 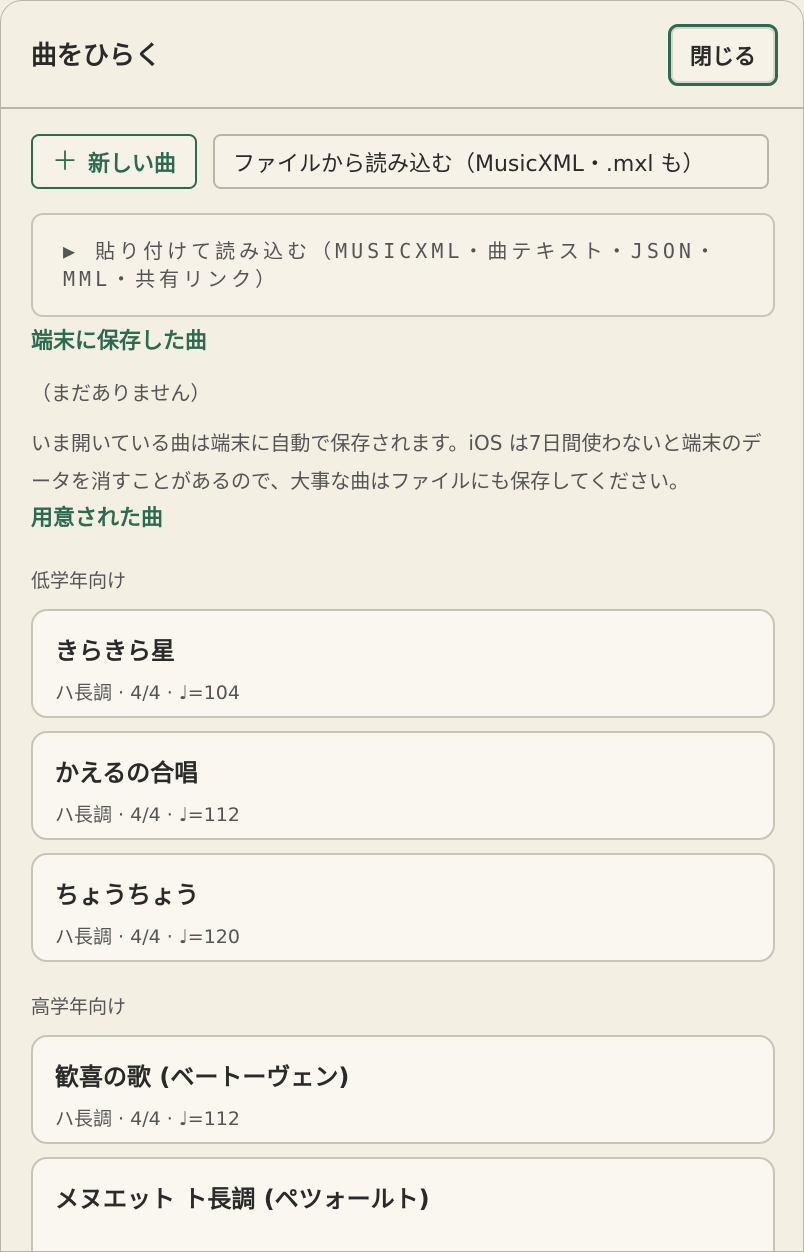 What do you see at coordinates (79, 1007) in the screenshot?
I see `group-label-upper: 高学年向け` at bounding box center [79, 1007].